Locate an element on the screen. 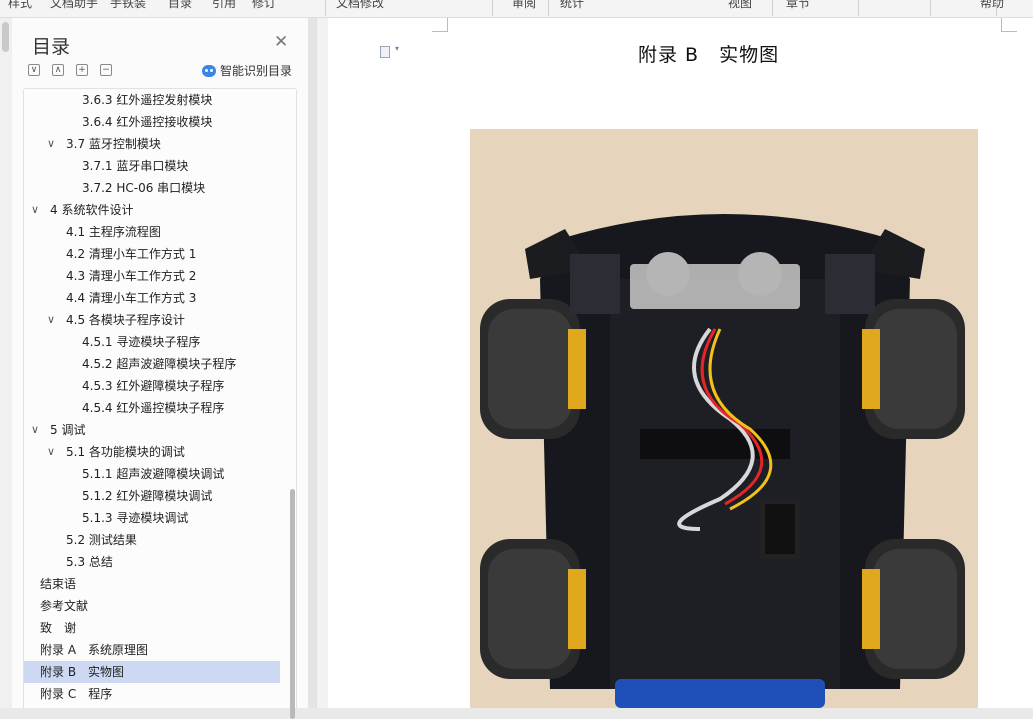 Image resolution: width=1033 pixels, height=719 pixels. toc-item: 3.7.1 蓝牙串口模块 is located at coordinates (152, 166).